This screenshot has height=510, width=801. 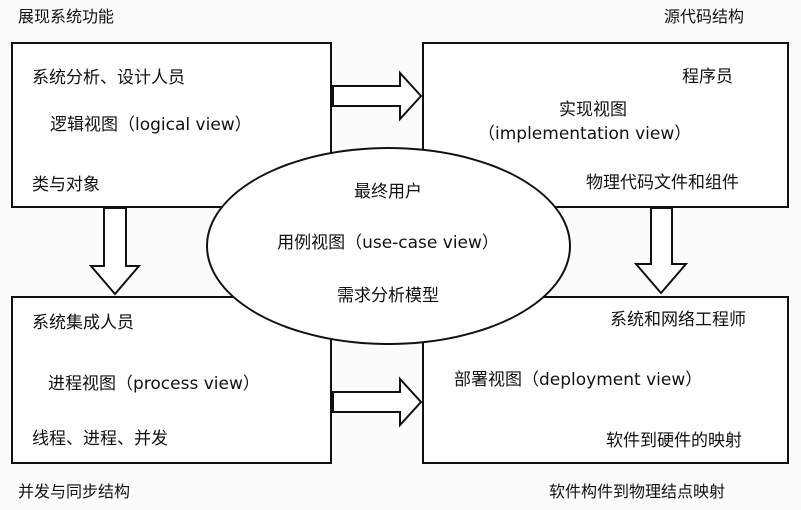 I want to click on corner-label-top-left: 展现系统功能, so click(x=66, y=16).